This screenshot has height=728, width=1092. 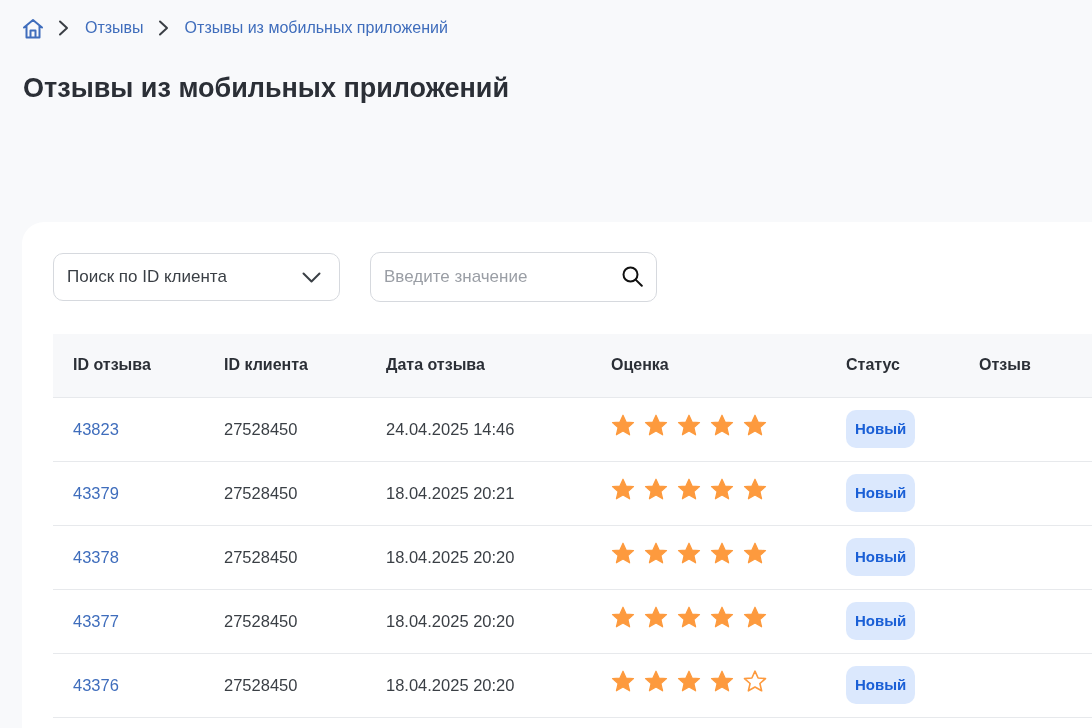 What do you see at coordinates (755, 682) in the screenshot?
I see `star-outline-icon` at bounding box center [755, 682].